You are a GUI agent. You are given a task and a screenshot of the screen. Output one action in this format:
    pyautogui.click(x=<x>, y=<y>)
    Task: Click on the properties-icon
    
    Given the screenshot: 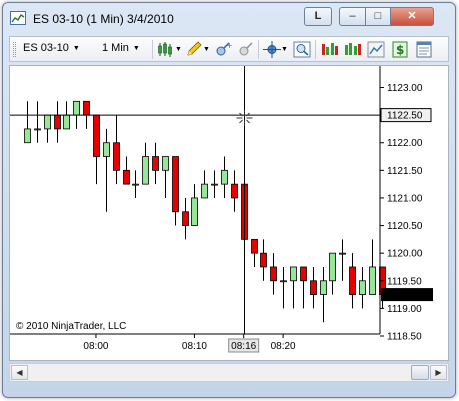 What is the action you would take?
    pyautogui.click(x=424, y=49)
    